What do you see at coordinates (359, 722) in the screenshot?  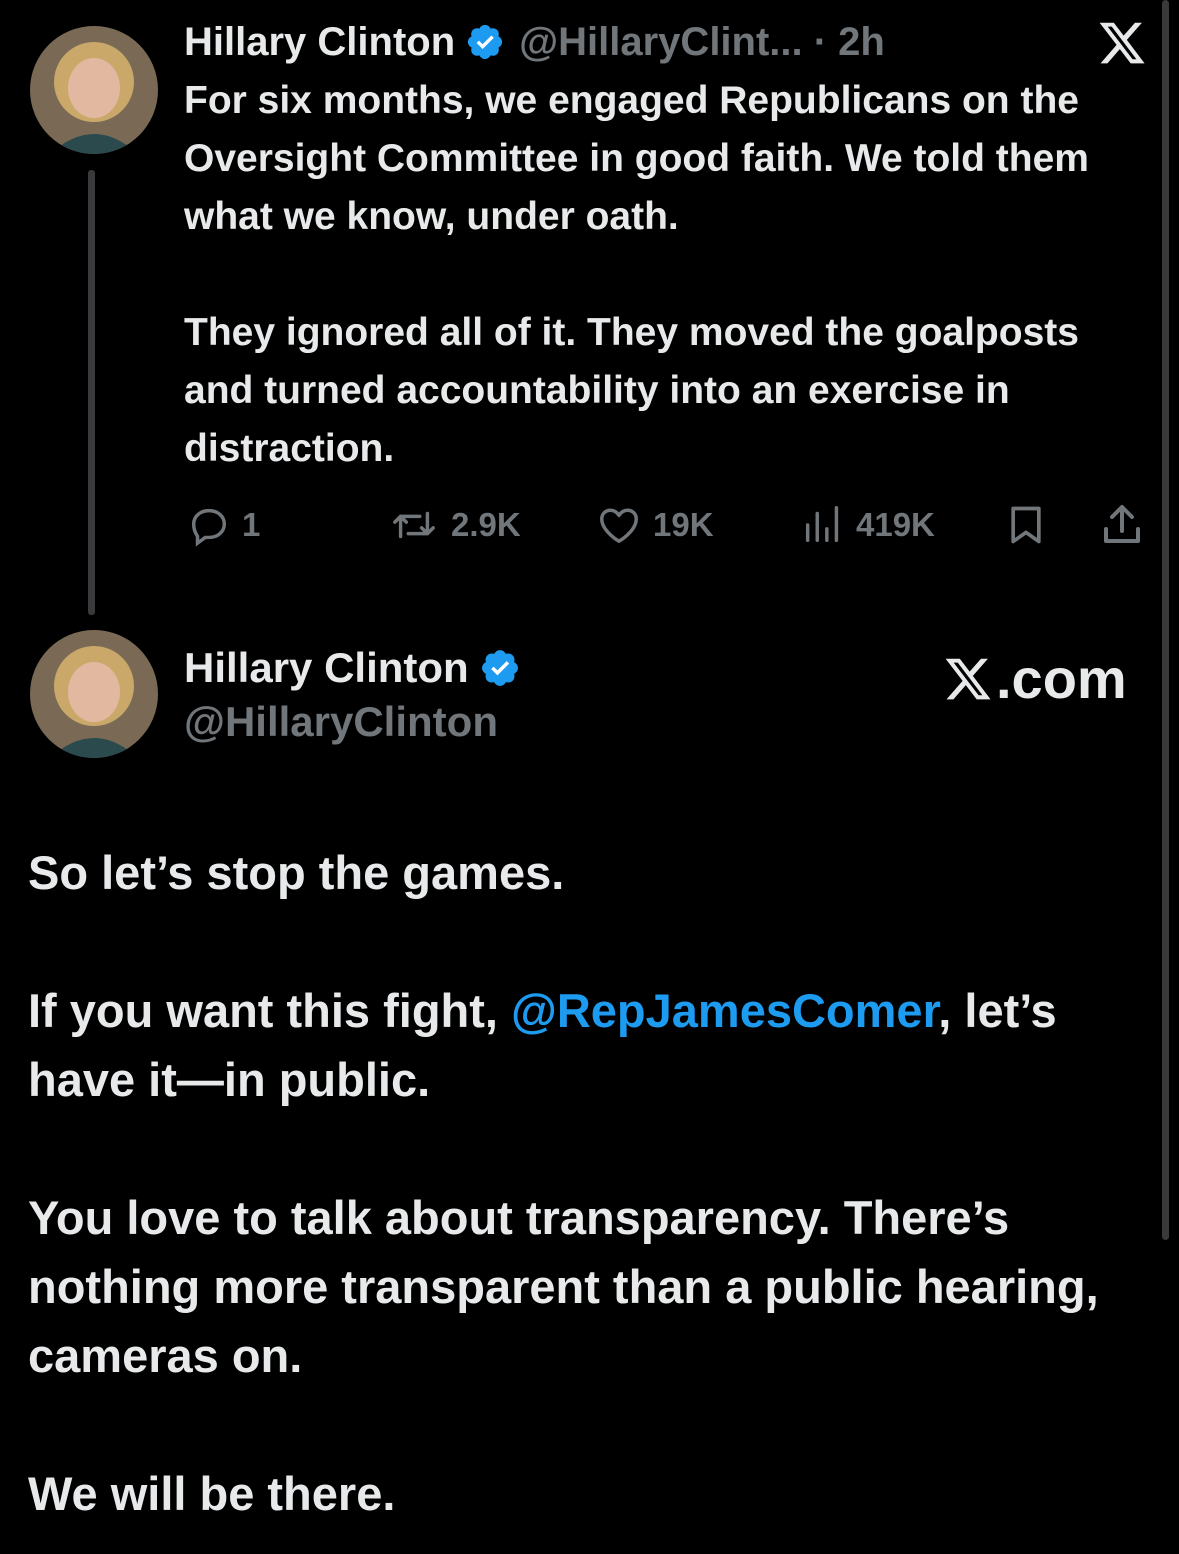 I see `author-handle: @HillaryClinton` at bounding box center [359, 722].